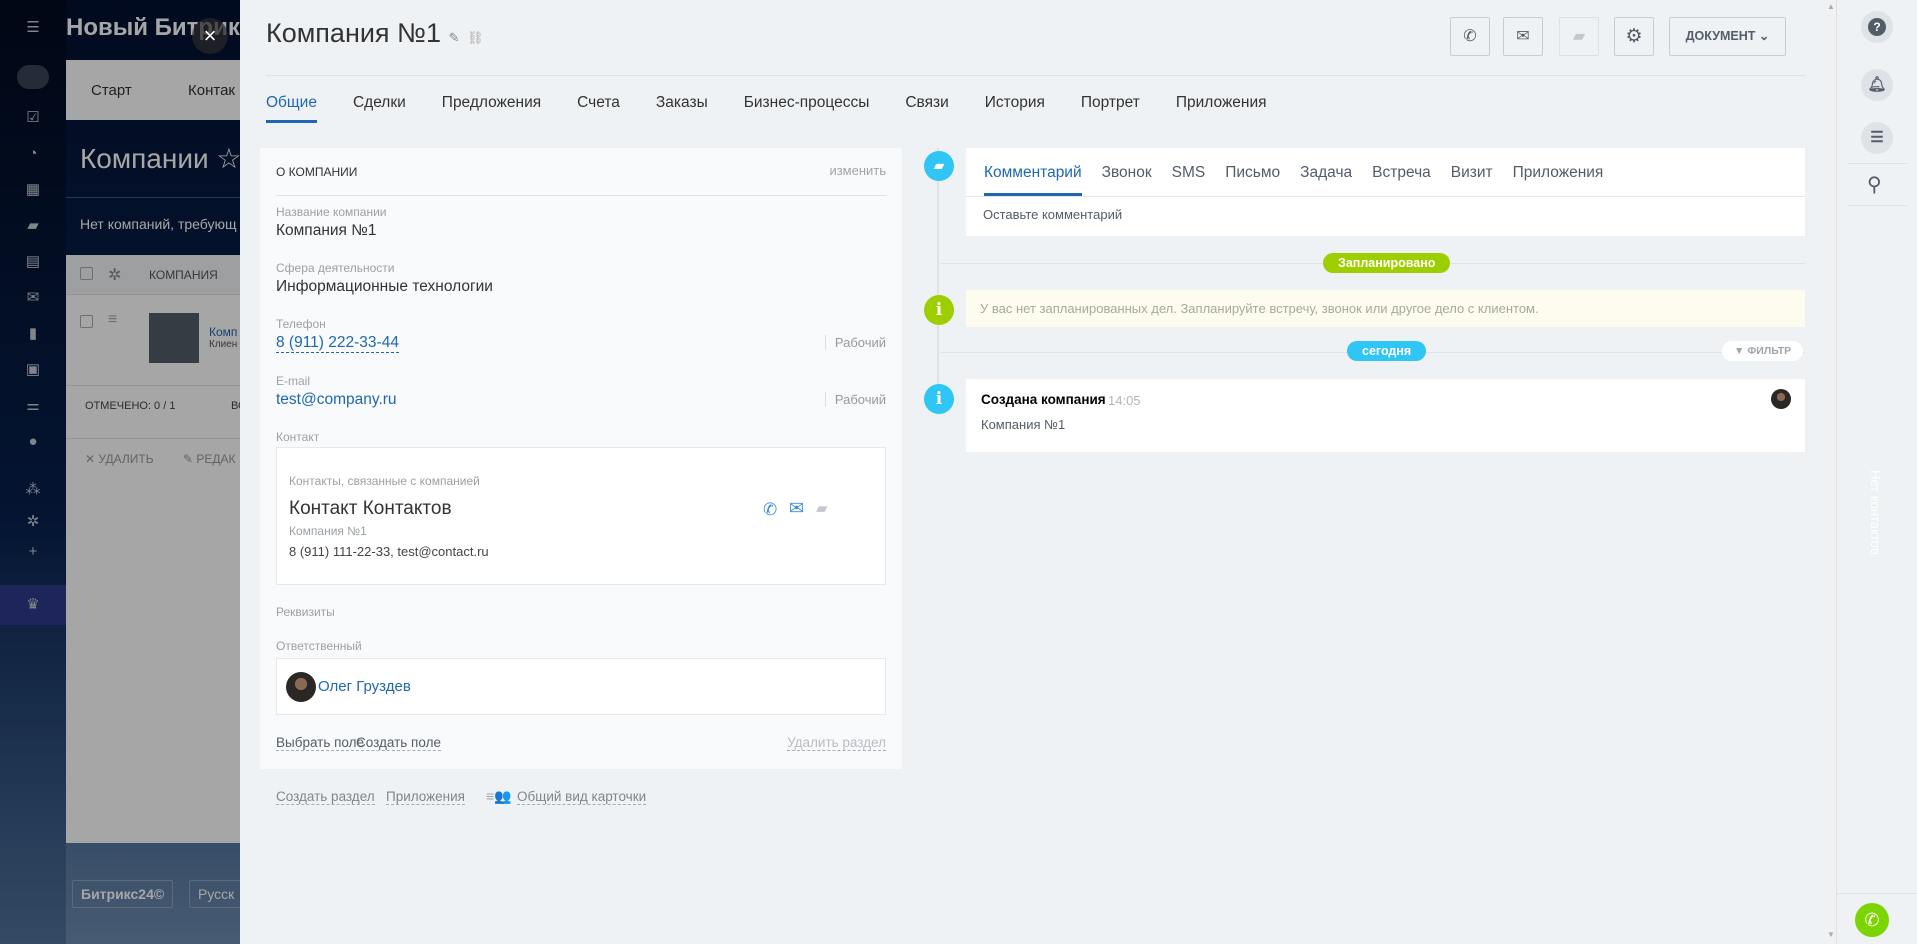 Image resolution: width=1917 pixels, height=944 pixels. What do you see at coordinates (389, 551) in the screenshot?
I see `contact-details: 8 (911) 111-22-33, test@contact.ru` at bounding box center [389, 551].